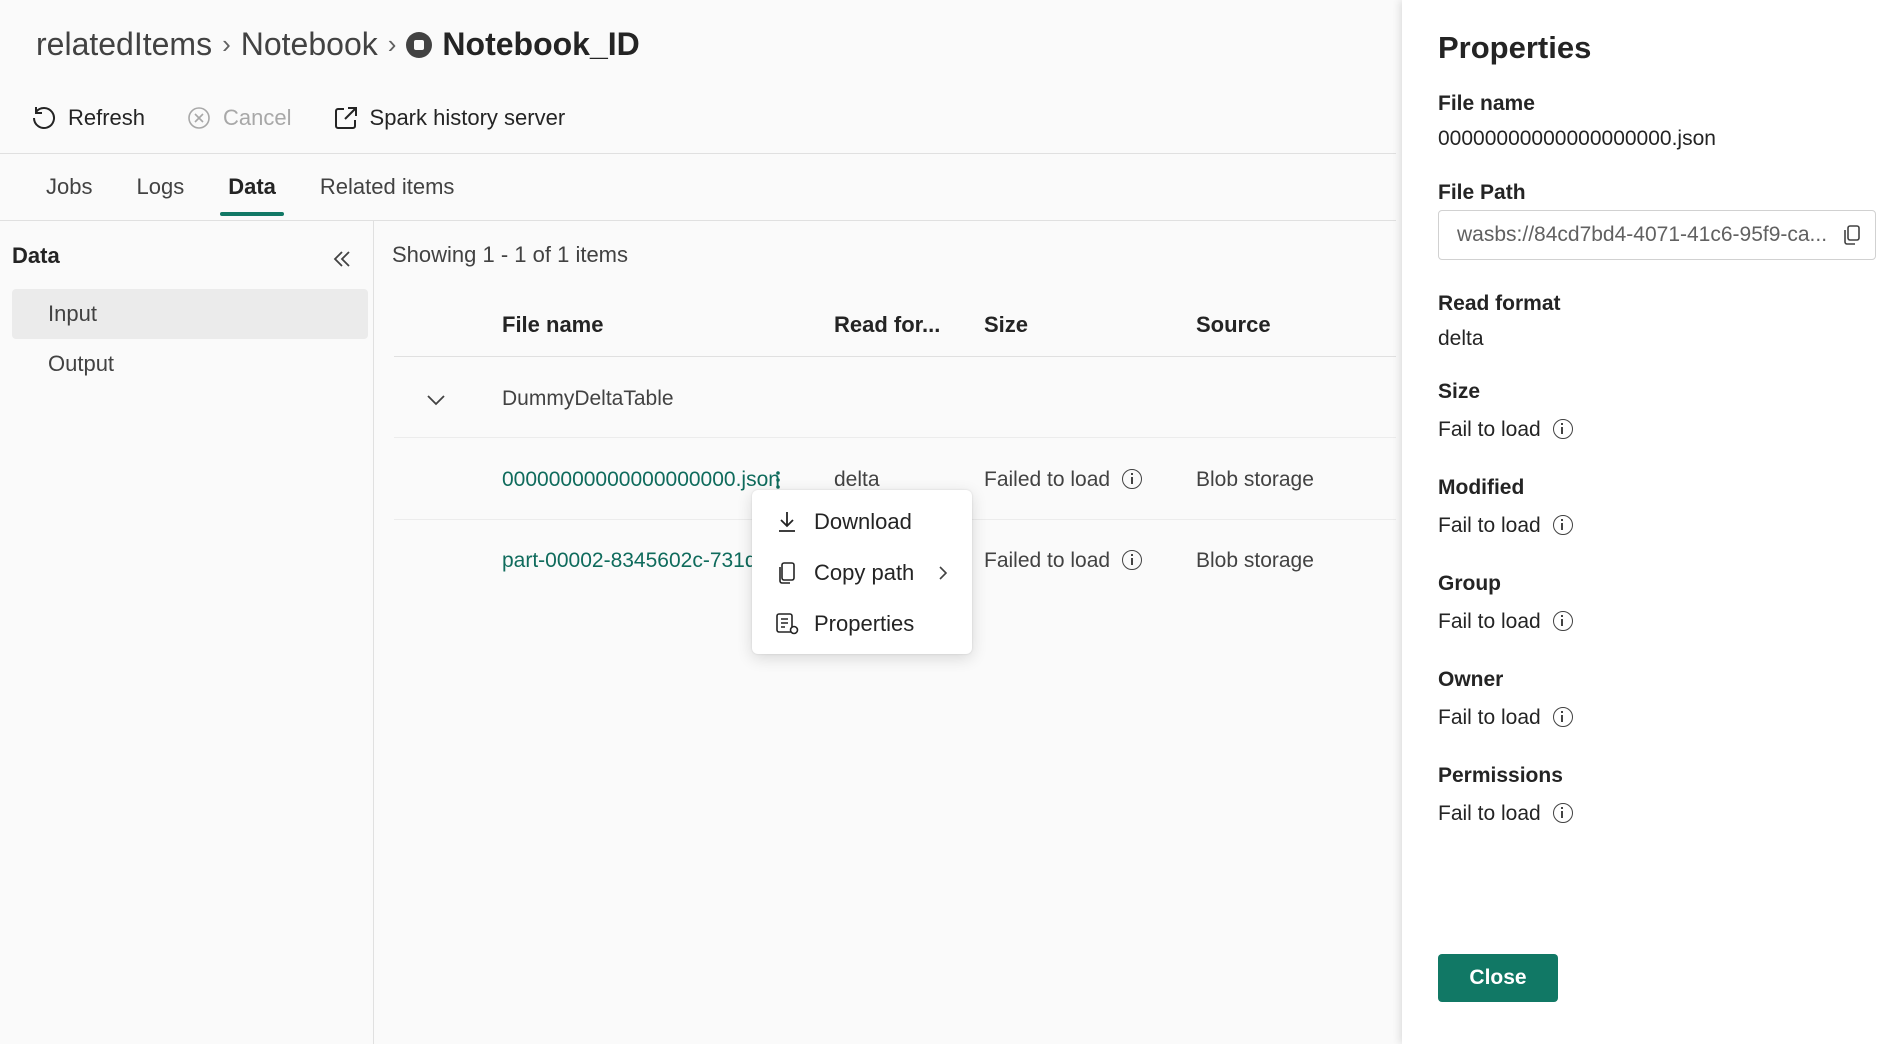  What do you see at coordinates (1481, 487) in the screenshot?
I see `modified-label: Modified` at bounding box center [1481, 487].